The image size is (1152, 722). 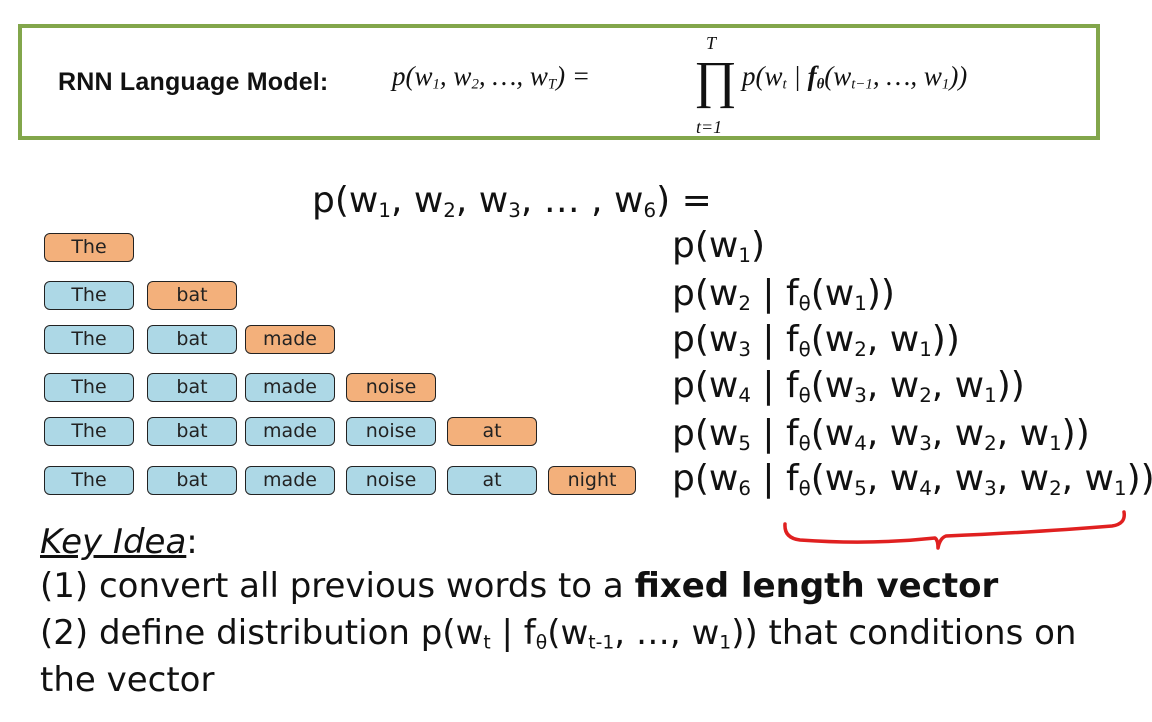 I want to click on probability-term-1: p(w1), so click(x=718, y=246).